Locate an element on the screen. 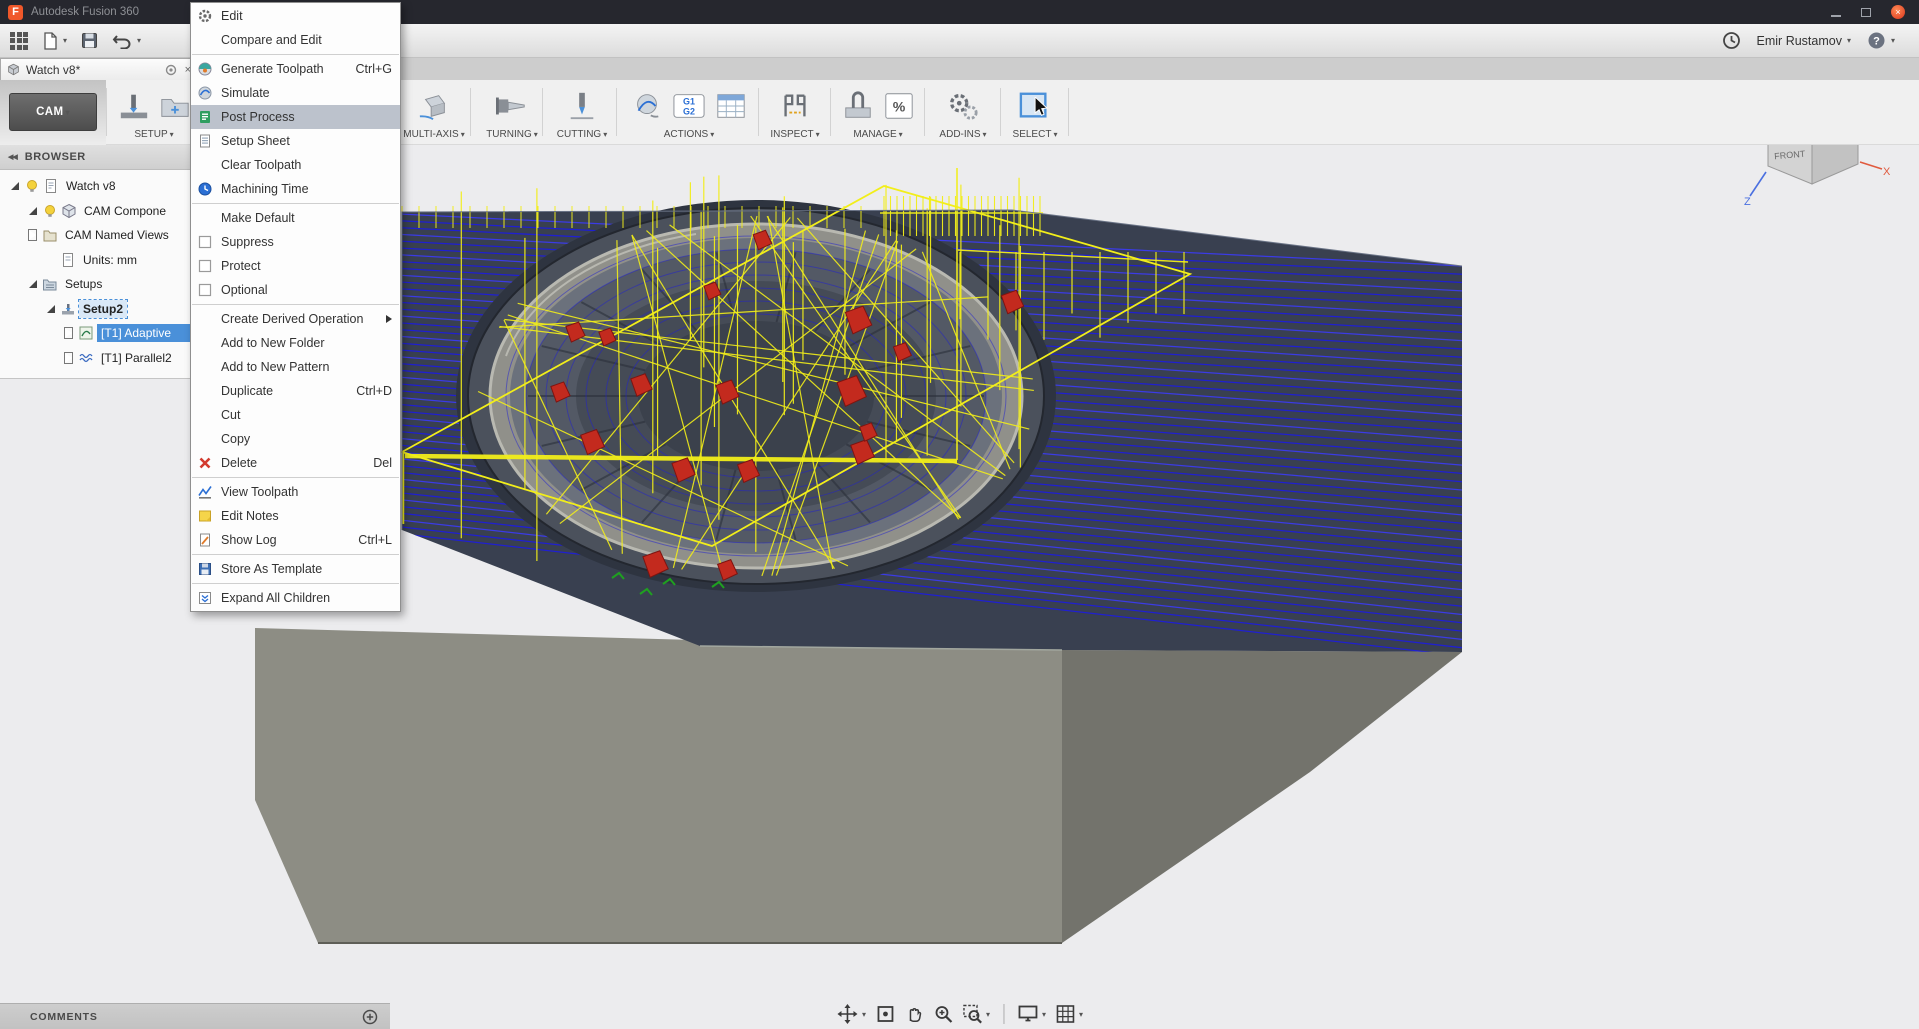 This screenshot has width=1919, height=1029. suppress-checkbox is located at coordinates (207, 242).